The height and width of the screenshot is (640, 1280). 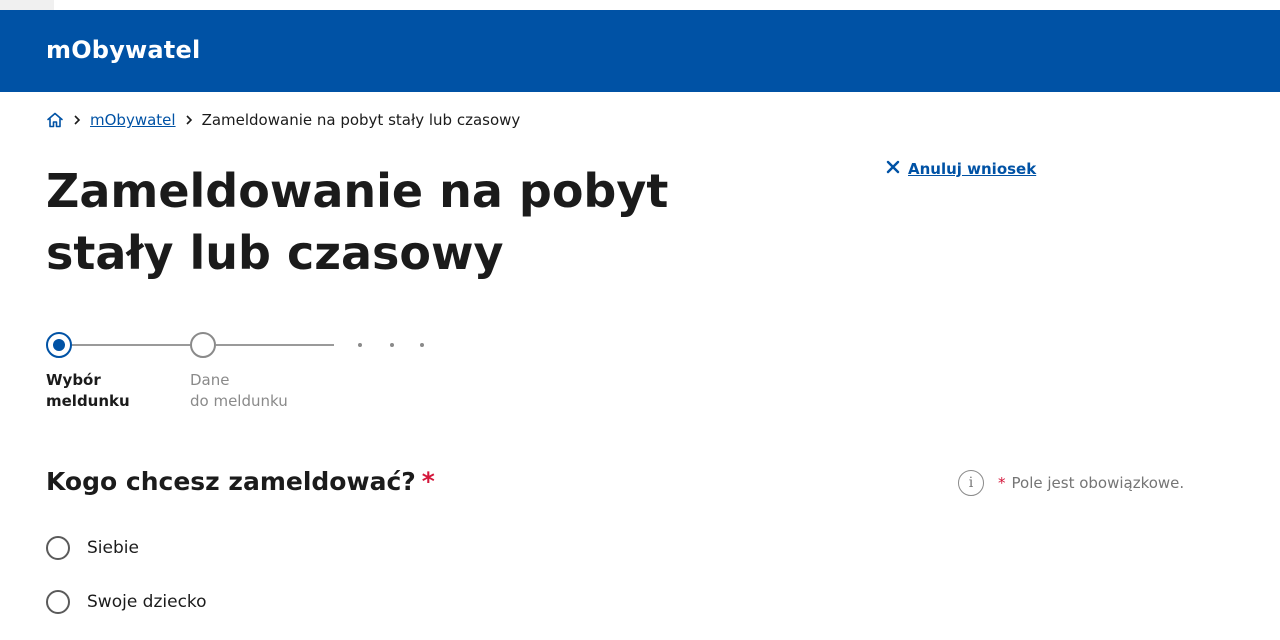 What do you see at coordinates (133, 120) in the screenshot?
I see `breadcrumb-link-mobywatel: mObywatel` at bounding box center [133, 120].